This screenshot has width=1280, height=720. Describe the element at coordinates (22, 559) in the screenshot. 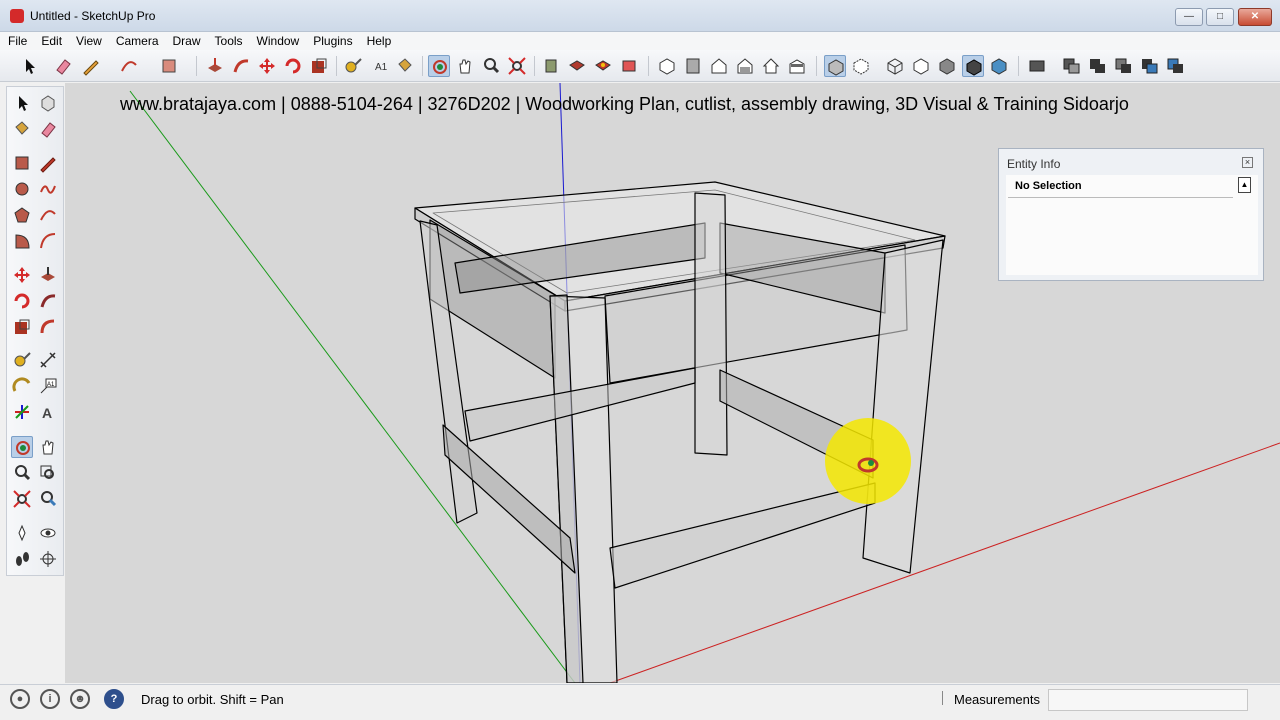

I see `walk-tool-icon` at that location.